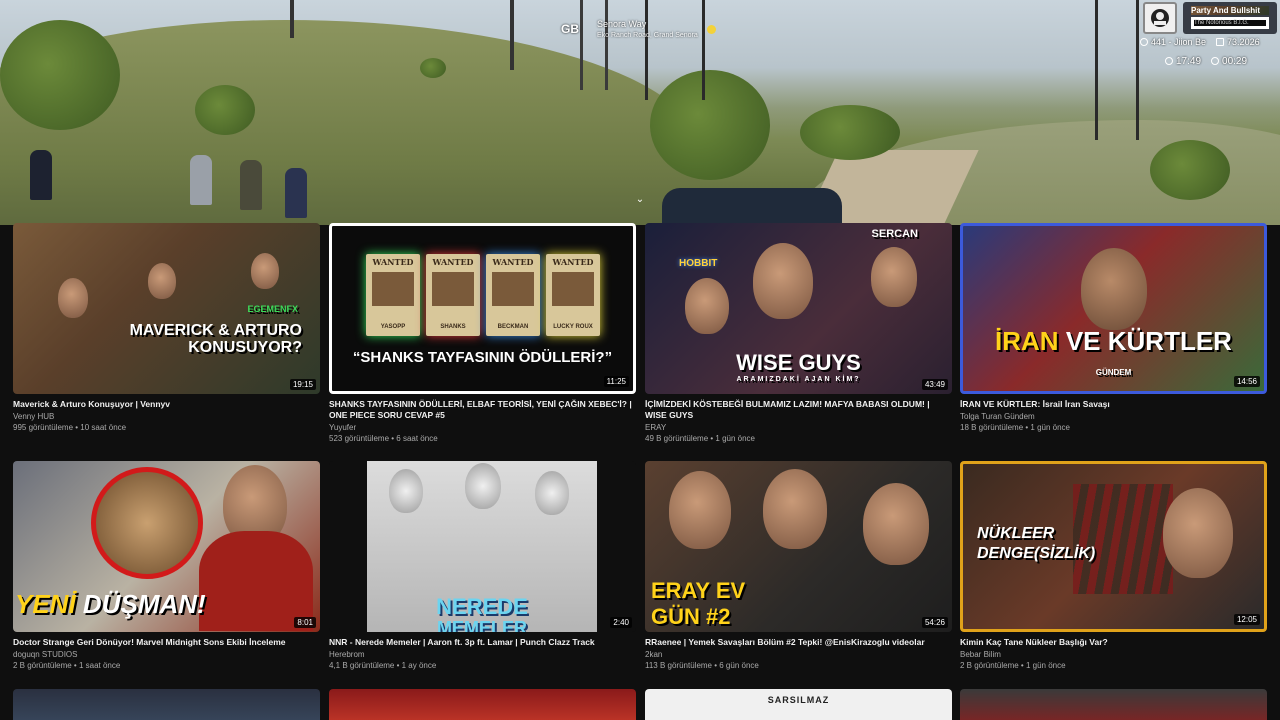 This screenshot has width=1280, height=720. What do you see at coordinates (798, 379) in the screenshot?
I see `thumbnail-subcaption: ARAMIZDAKİ AJAN KİM?` at bounding box center [798, 379].